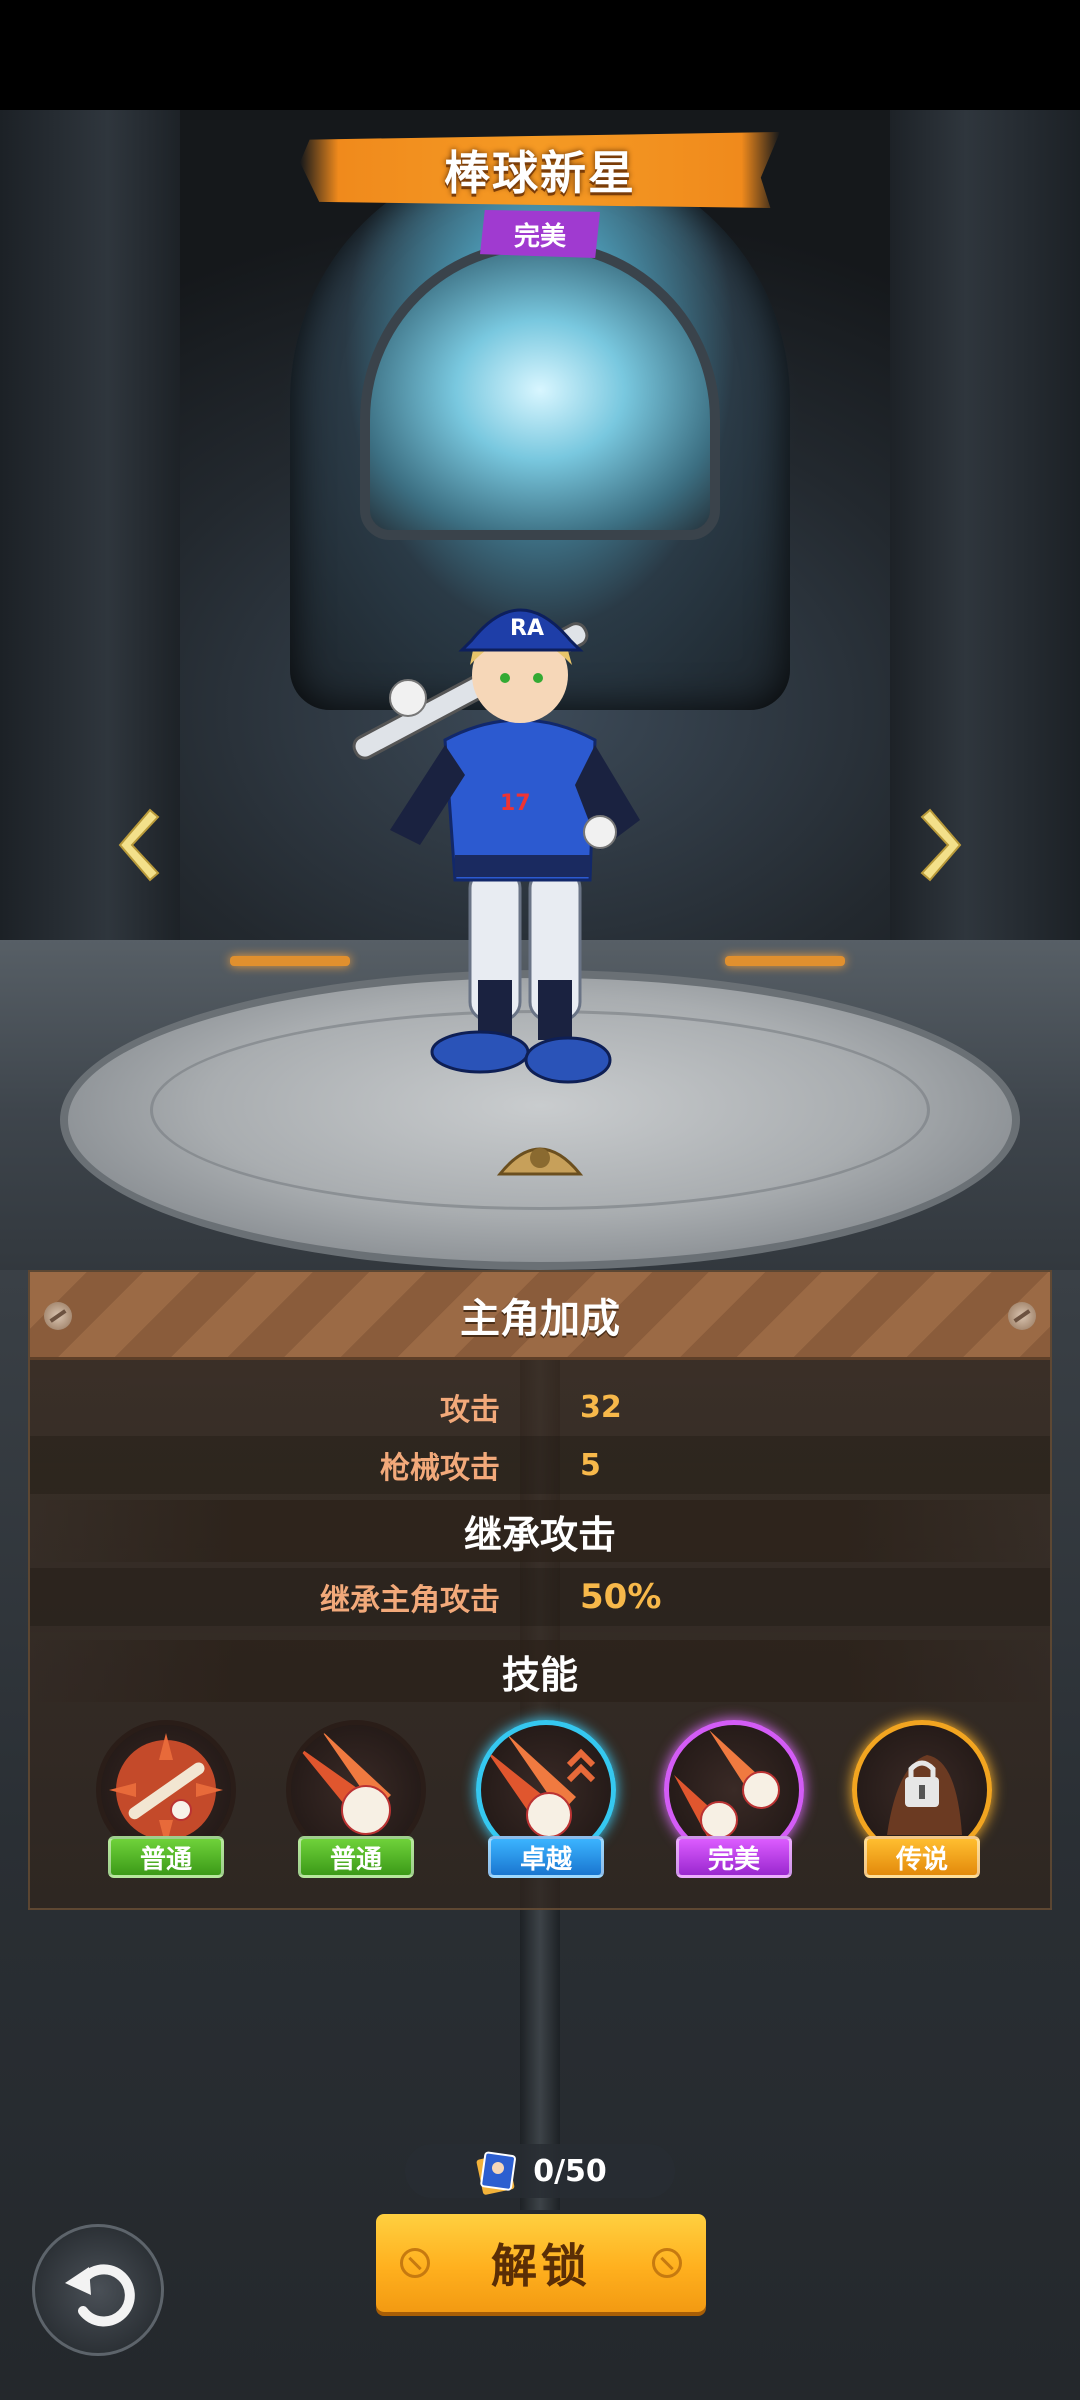 The width and height of the screenshot is (1080, 2400). I want to click on stat-row-attack: 攻击 32, so click(540, 1407).